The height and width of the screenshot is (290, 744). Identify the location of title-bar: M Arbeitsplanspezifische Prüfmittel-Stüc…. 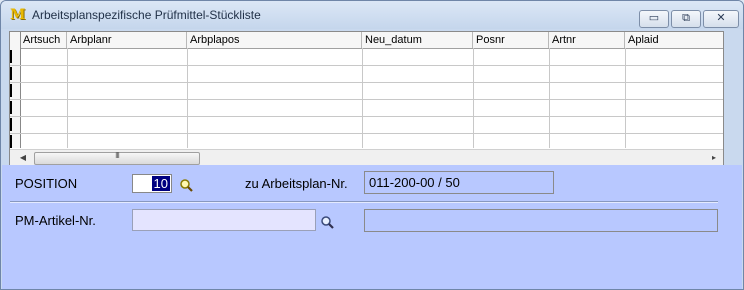
(372, 15).